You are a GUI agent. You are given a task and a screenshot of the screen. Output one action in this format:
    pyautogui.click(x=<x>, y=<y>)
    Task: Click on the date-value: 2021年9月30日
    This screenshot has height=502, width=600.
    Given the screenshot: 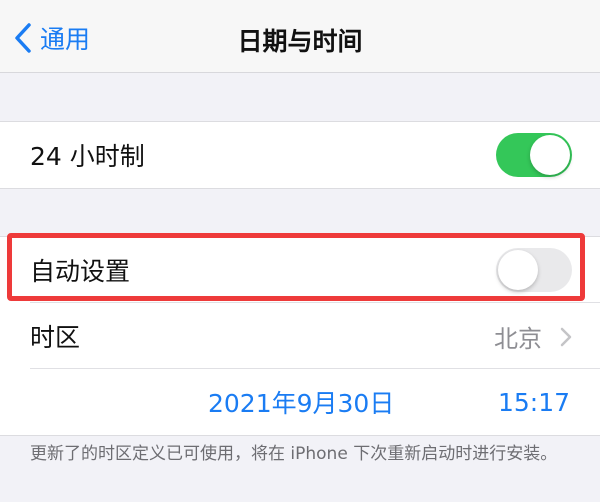 What is the action you would take?
    pyautogui.click(x=301, y=402)
    